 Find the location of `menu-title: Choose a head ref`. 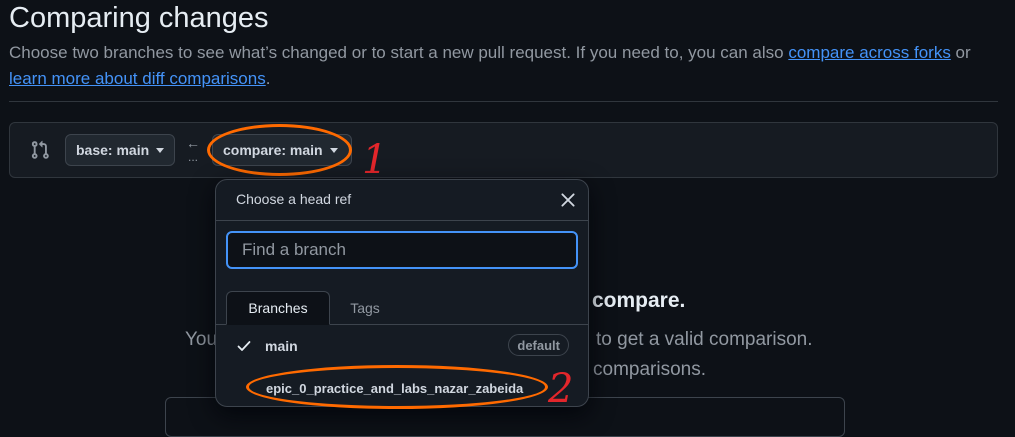

menu-title: Choose a head ref is located at coordinates (294, 199).